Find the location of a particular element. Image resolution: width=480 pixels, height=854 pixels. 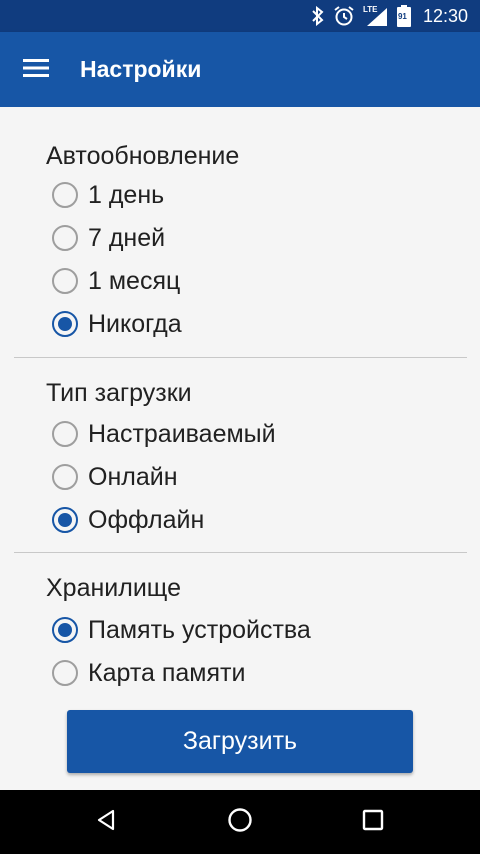

option-label: Никогда is located at coordinates (135, 323).